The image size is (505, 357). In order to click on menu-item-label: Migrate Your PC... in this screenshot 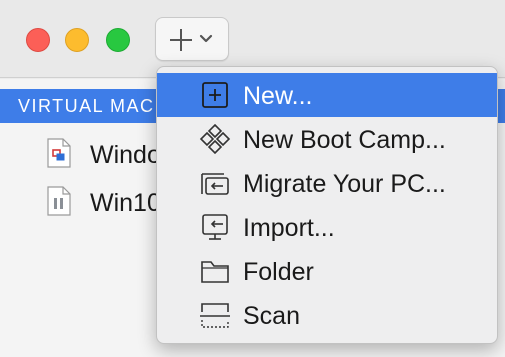, I will do `click(344, 184)`.